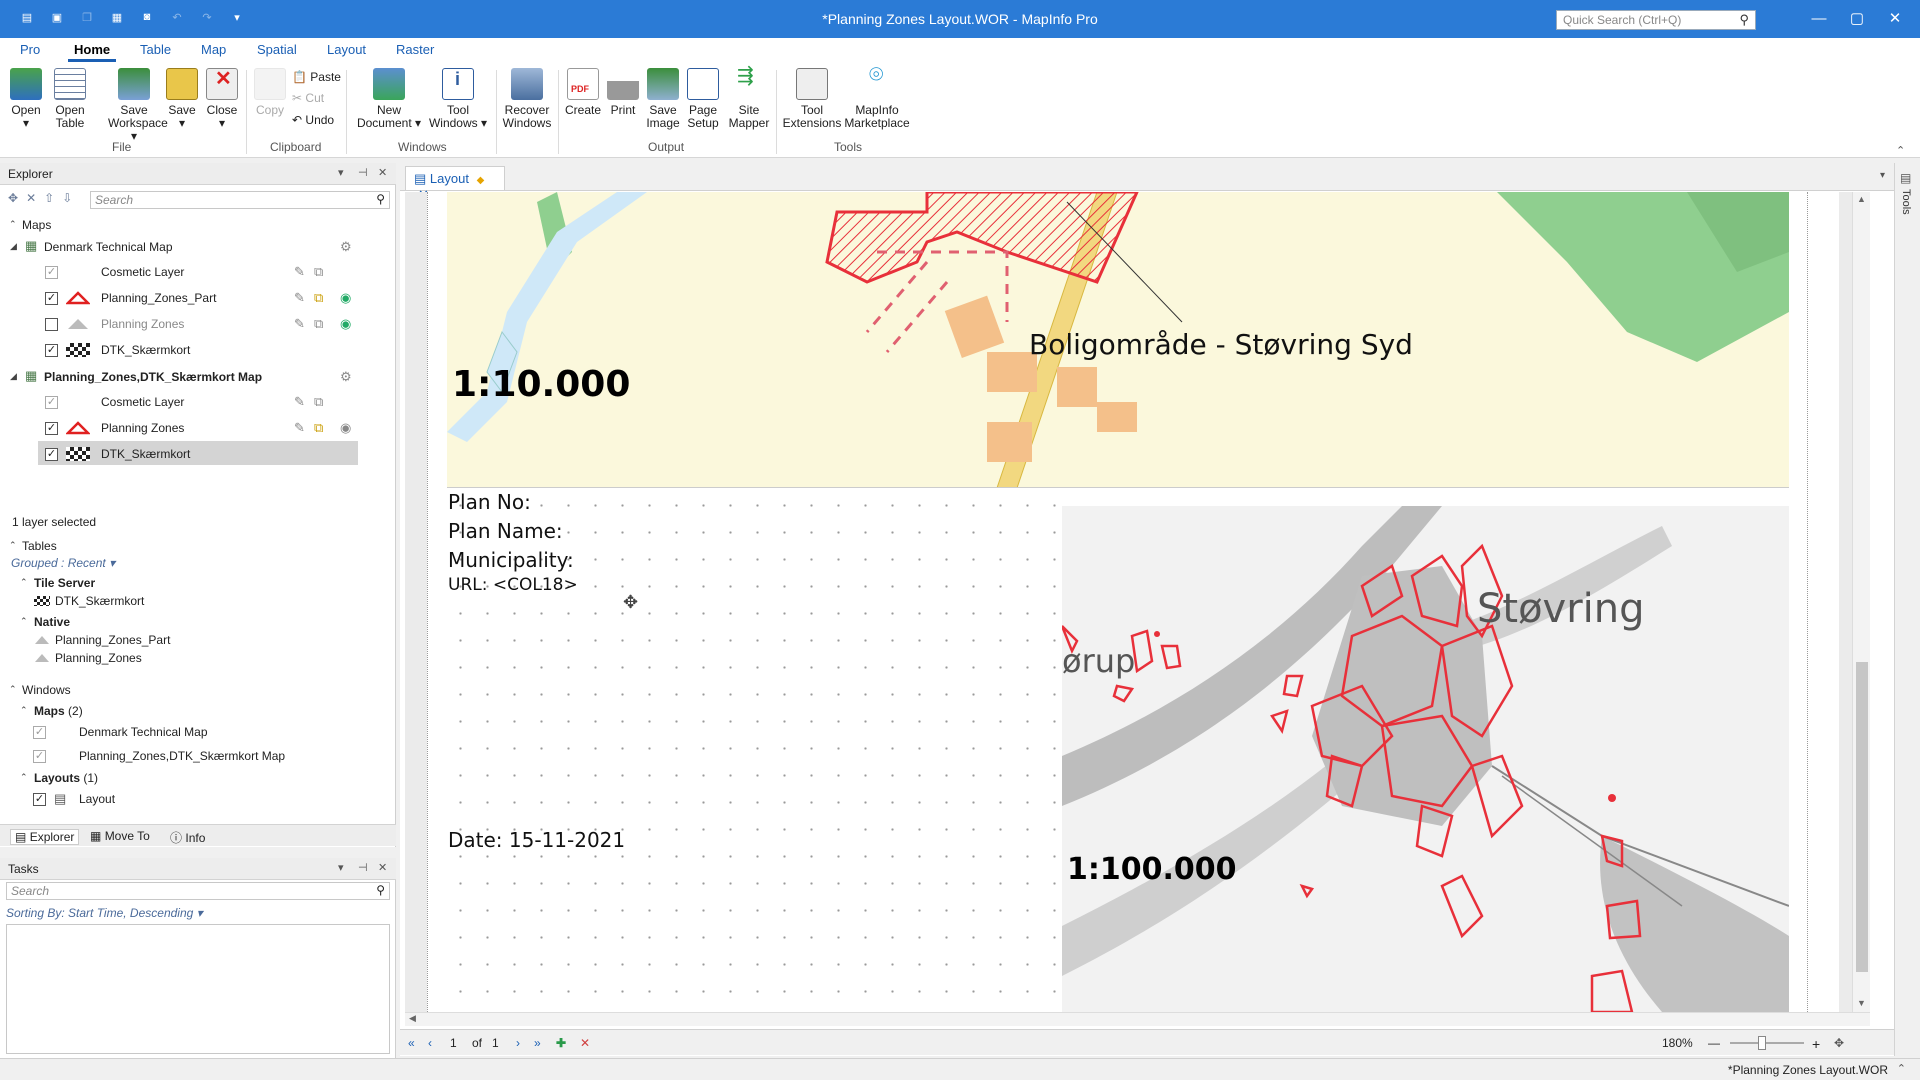 This screenshot has height=1080, width=1920. Describe the element at coordinates (703, 99) in the screenshot. I see `page-setup-button: Page Setup` at that location.